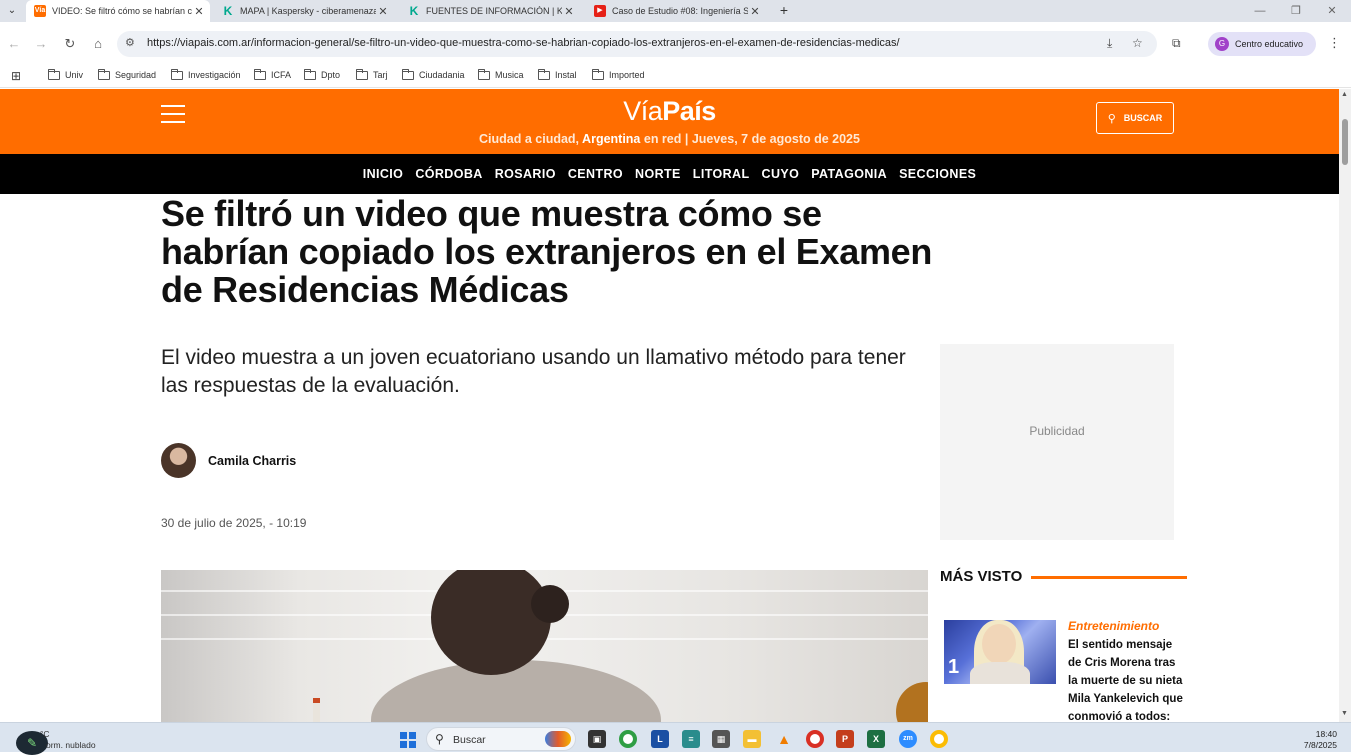  Describe the element at coordinates (784, 10) in the screenshot. I see `new-tab-plus-icon: +` at that location.